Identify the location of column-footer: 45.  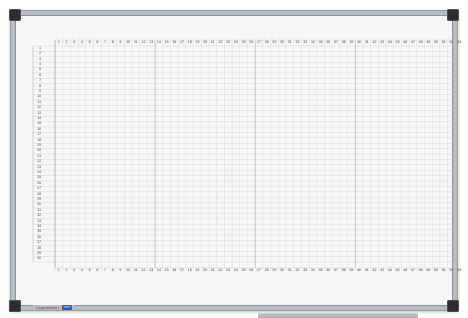
(397, 270).